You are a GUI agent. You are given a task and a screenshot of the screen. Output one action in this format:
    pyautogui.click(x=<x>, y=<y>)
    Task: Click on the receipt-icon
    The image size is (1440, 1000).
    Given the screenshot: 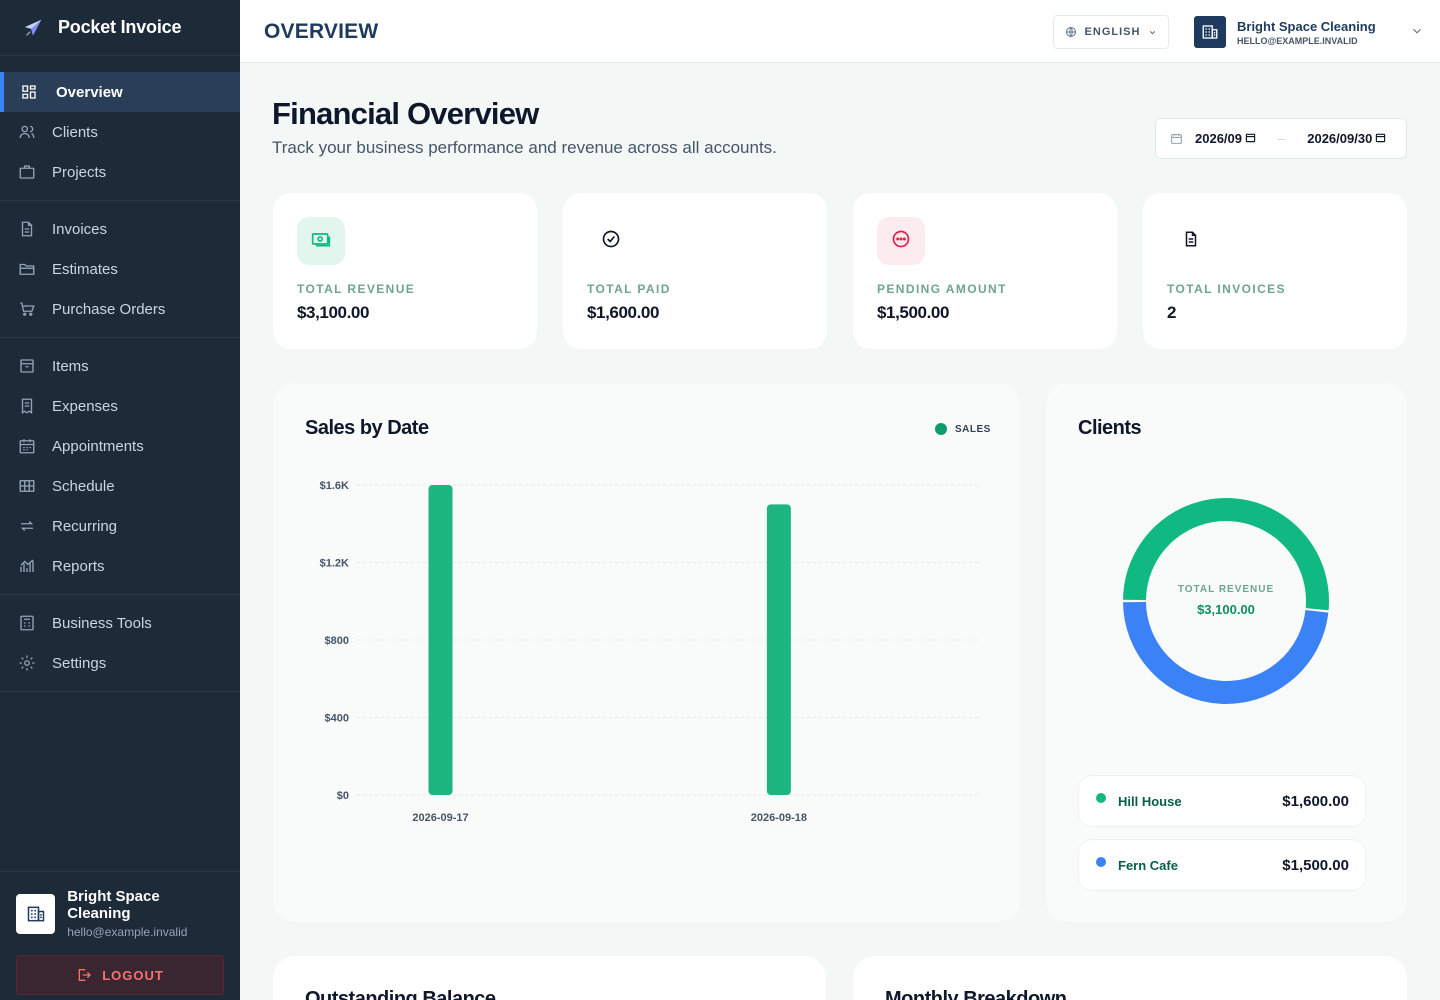 What is the action you would take?
    pyautogui.click(x=27, y=406)
    